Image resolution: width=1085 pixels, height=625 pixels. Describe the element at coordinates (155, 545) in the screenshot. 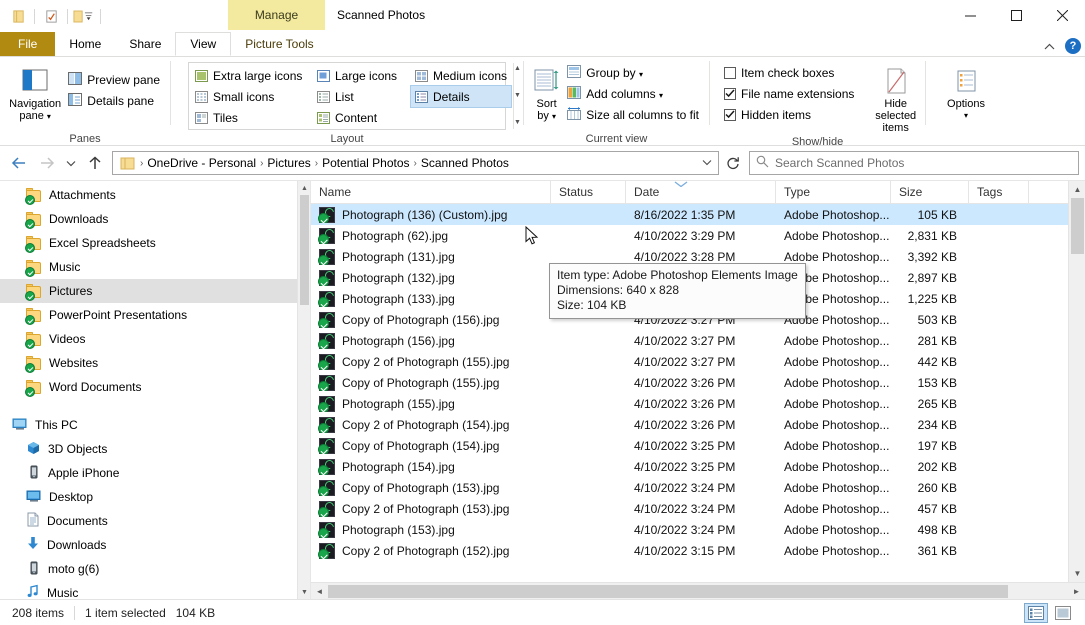

I see `sidebar-item-downloads: Downloads` at that location.